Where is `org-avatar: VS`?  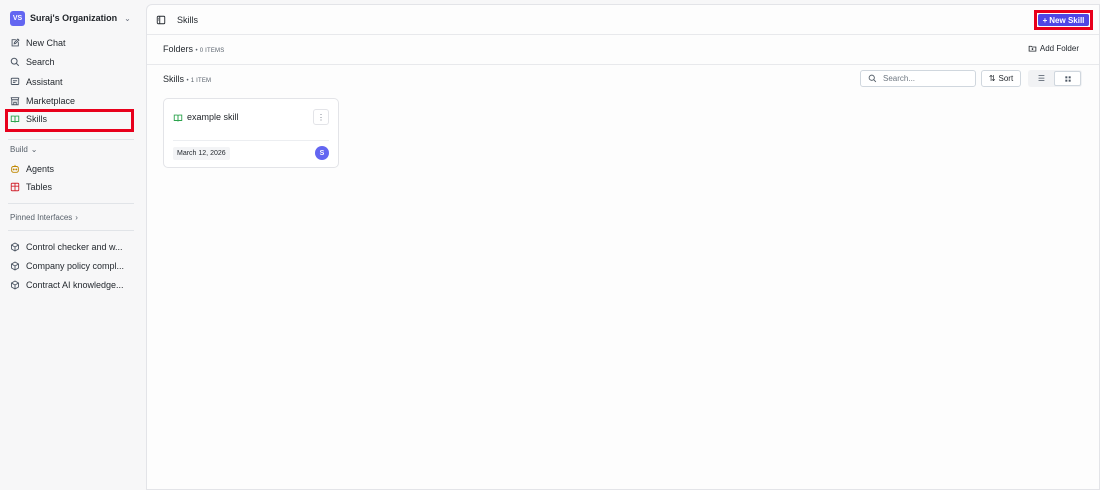 org-avatar: VS is located at coordinates (17, 18).